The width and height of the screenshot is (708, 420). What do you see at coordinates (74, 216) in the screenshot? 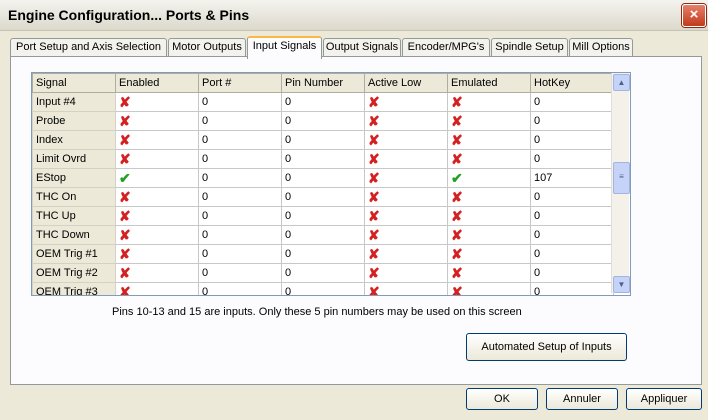
I see `signal-name-cell: THC Up` at bounding box center [74, 216].